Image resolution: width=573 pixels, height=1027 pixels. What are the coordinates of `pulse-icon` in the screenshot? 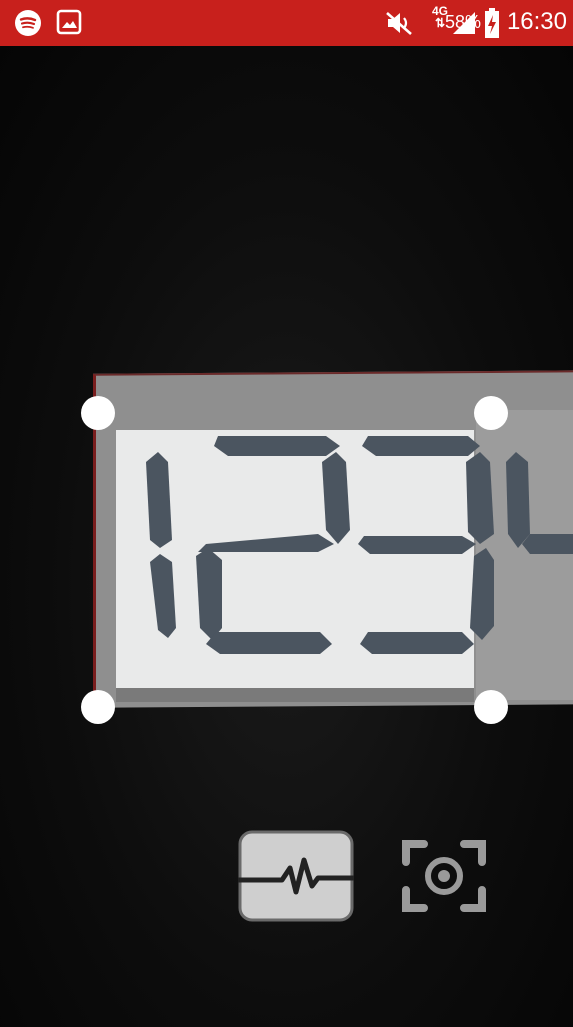 It's located at (296, 876).